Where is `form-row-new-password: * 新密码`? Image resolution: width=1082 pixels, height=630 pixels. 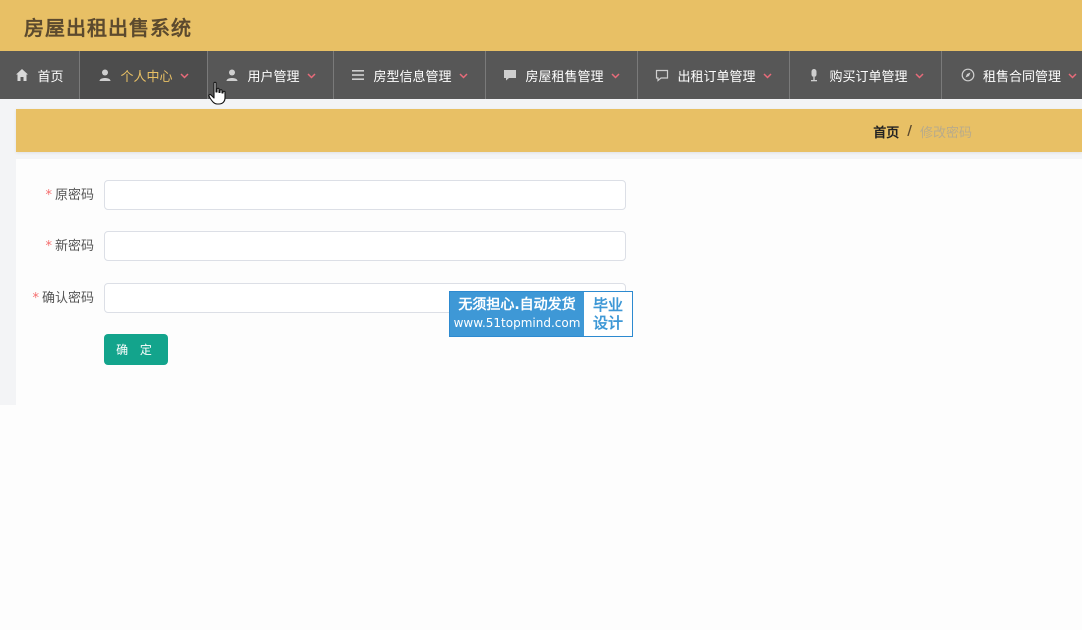
form-row-new-password: * 新密码 is located at coordinates (549, 247).